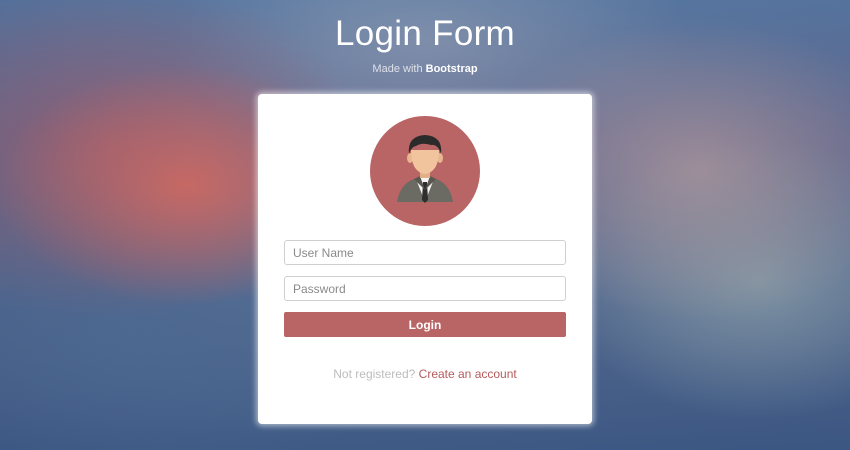  What do you see at coordinates (425, 324) in the screenshot?
I see `login-button: Login` at bounding box center [425, 324].